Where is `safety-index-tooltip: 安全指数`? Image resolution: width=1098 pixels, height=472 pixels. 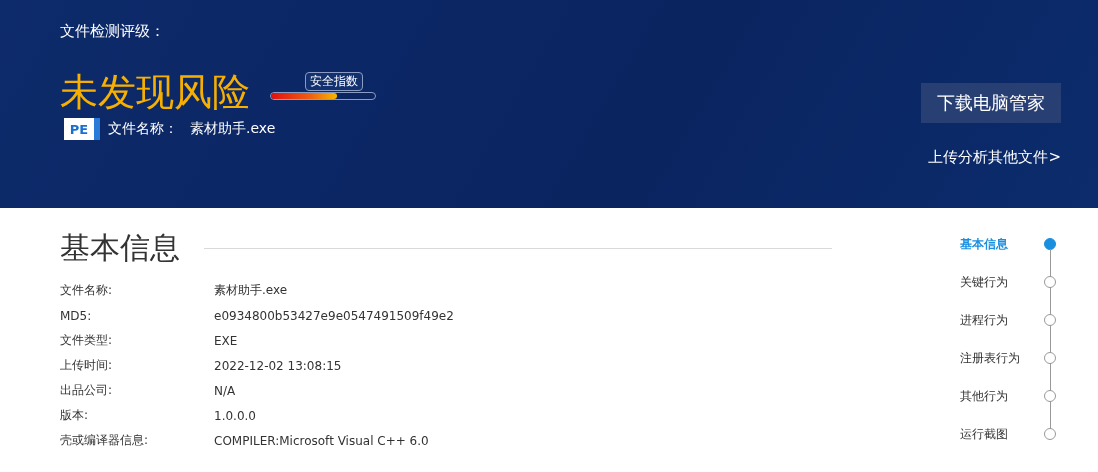 safety-index-tooltip: 安全指数 is located at coordinates (333, 81).